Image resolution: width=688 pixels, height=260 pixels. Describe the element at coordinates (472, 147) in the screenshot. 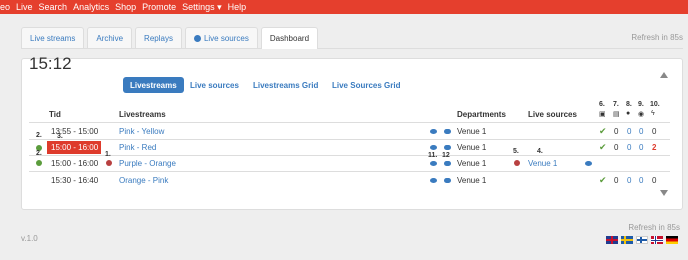

I see `row2-department: Venue 1` at that location.